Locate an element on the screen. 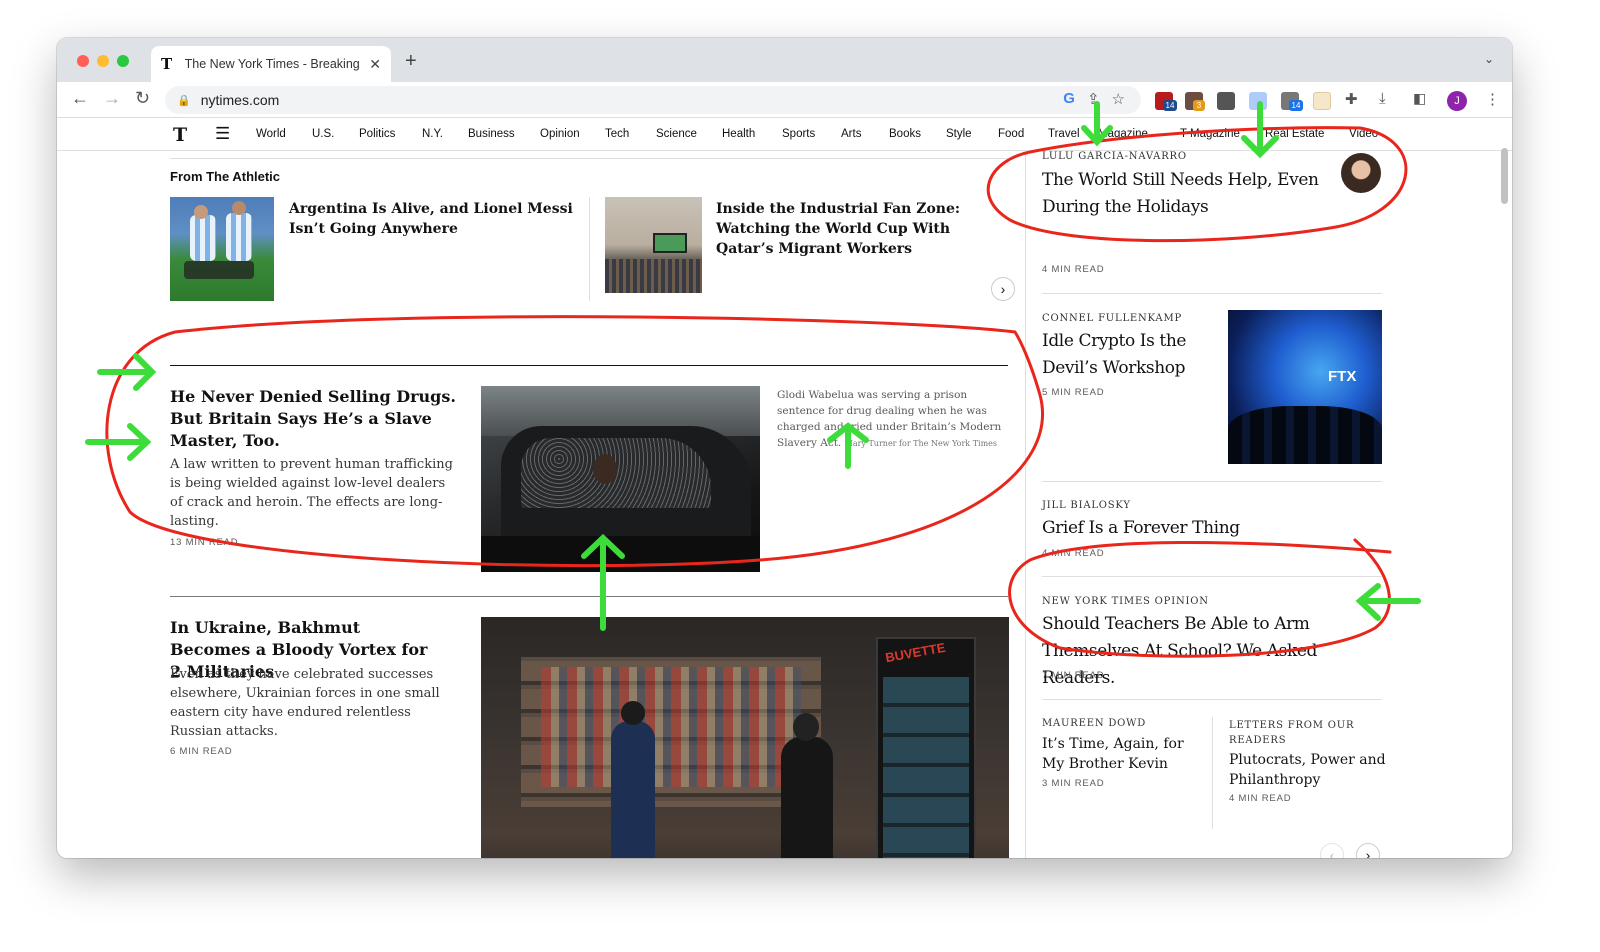 This screenshot has width=1600, height=952. opinion-byline-1: LULU GARCIA-NAVARRO is located at coordinates (1114, 156).